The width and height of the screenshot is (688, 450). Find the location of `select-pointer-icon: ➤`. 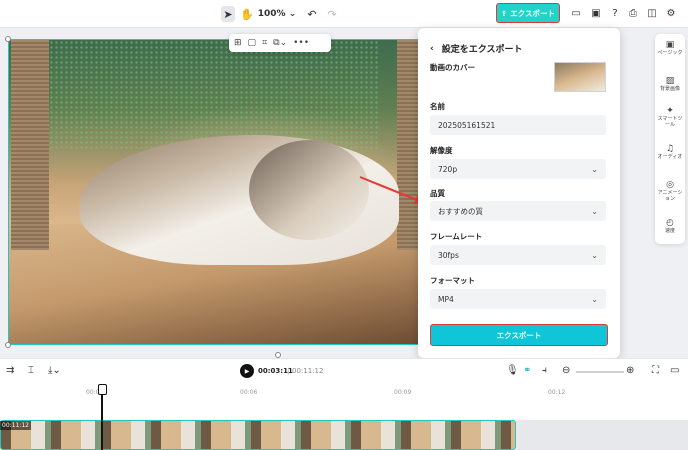

select-pointer-icon: ➤ is located at coordinates (228, 14).